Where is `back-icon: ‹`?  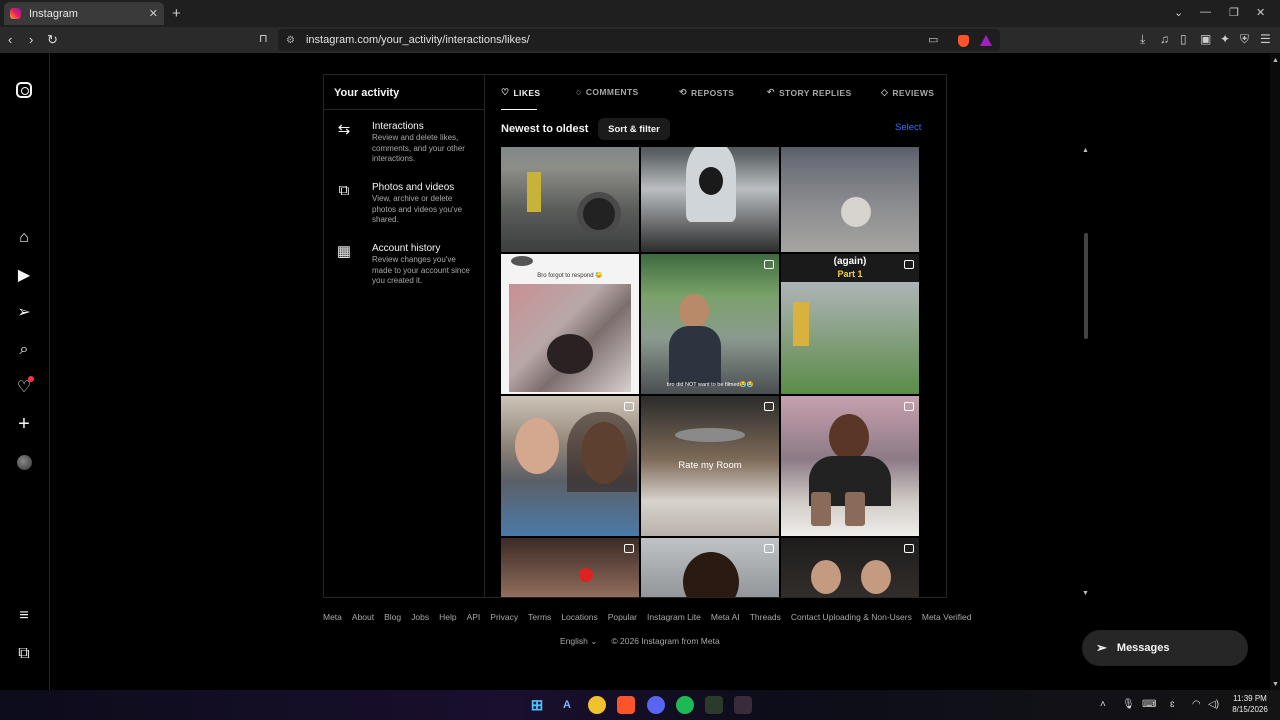
back-icon: ‹ is located at coordinates (10, 39).